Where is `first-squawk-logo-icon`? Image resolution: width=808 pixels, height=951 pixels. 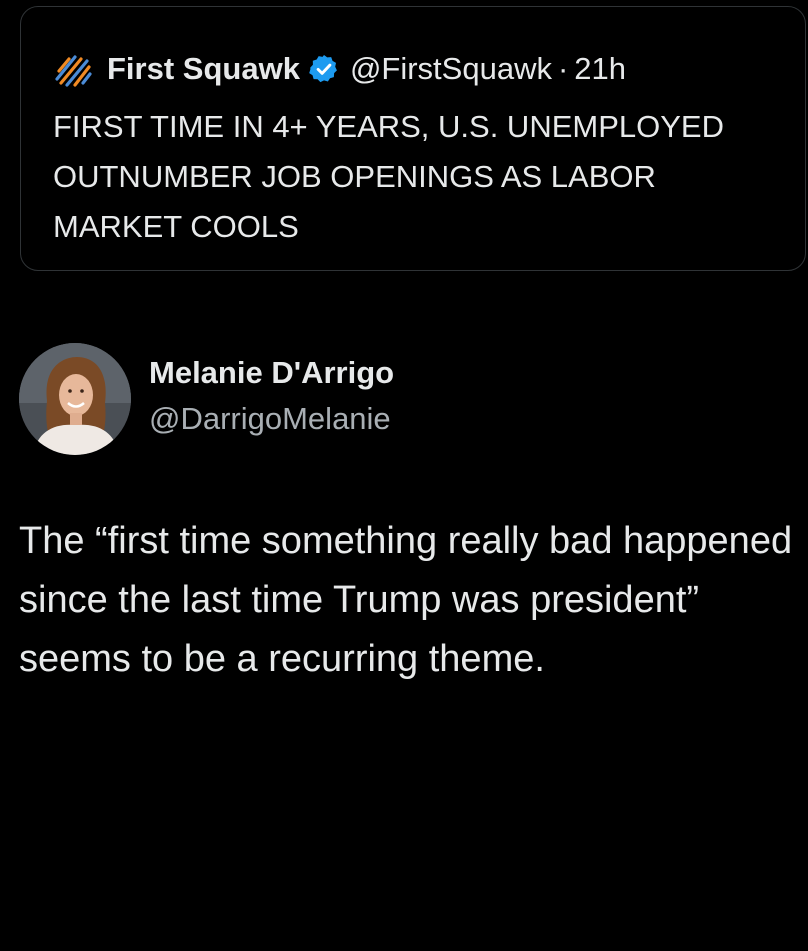 first-squawk-logo-icon is located at coordinates (73, 69).